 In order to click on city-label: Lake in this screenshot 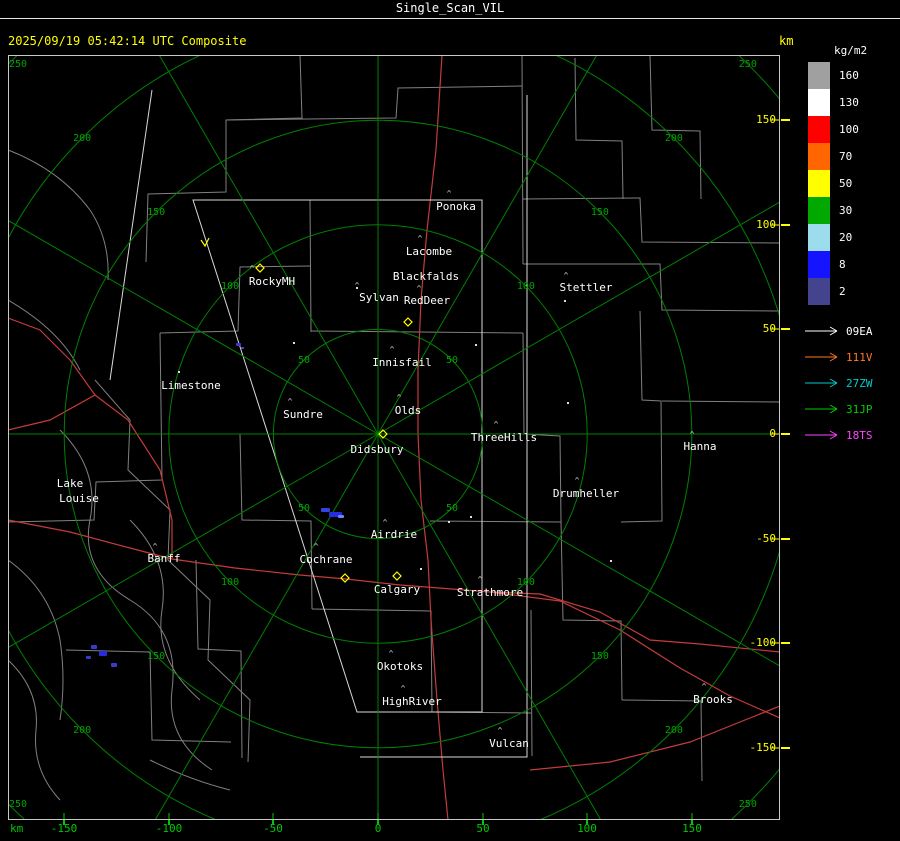, I will do `click(70, 483)`.